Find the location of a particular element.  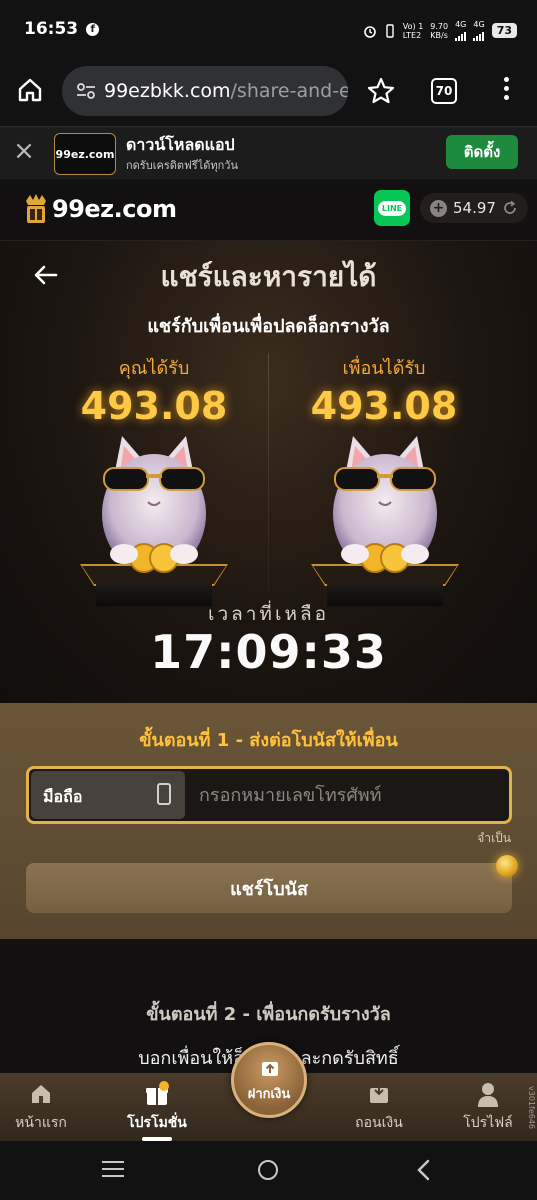

phone-field: มือถือ is located at coordinates (269, 795).